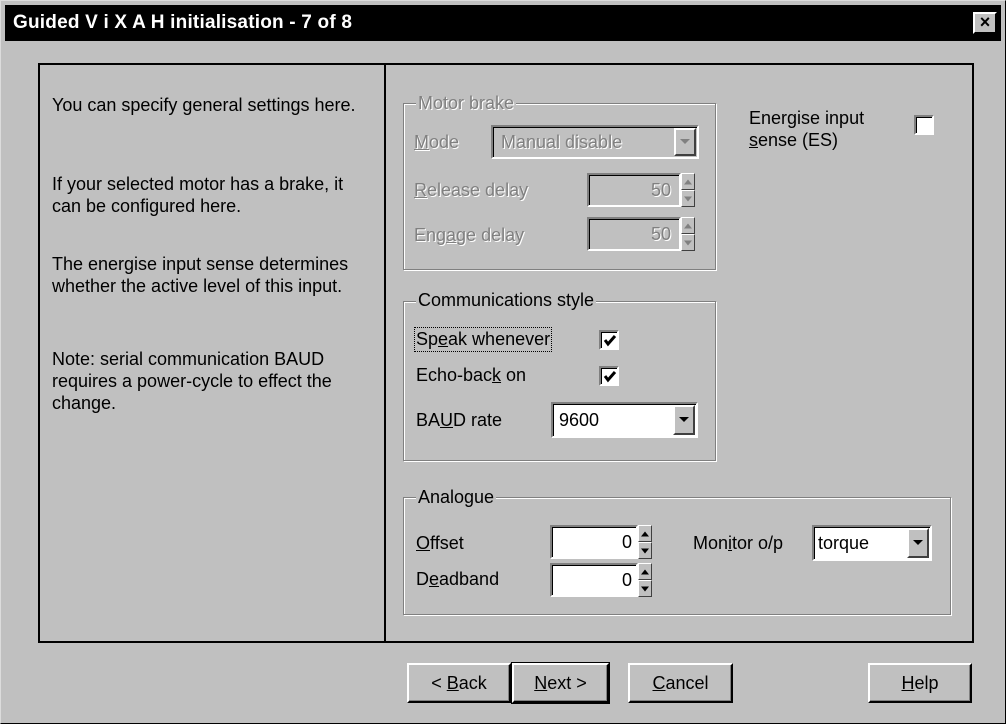  What do you see at coordinates (594, 542) in the screenshot?
I see `offset-field: 0` at bounding box center [594, 542].